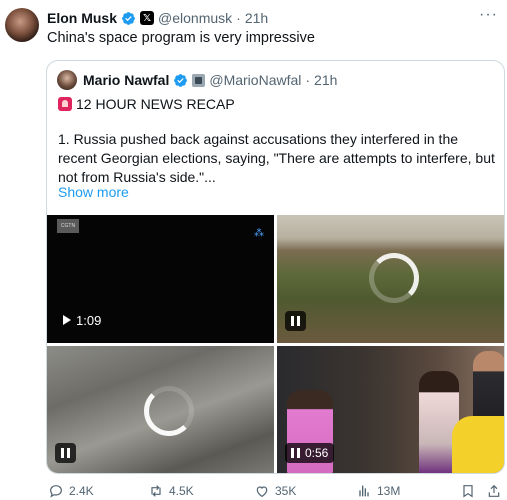 The width and height of the screenshot is (507, 500). What do you see at coordinates (181, 38) in the screenshot?
I see `tweet-text: China's space program is very impressive` at bounding box center [181, 38].